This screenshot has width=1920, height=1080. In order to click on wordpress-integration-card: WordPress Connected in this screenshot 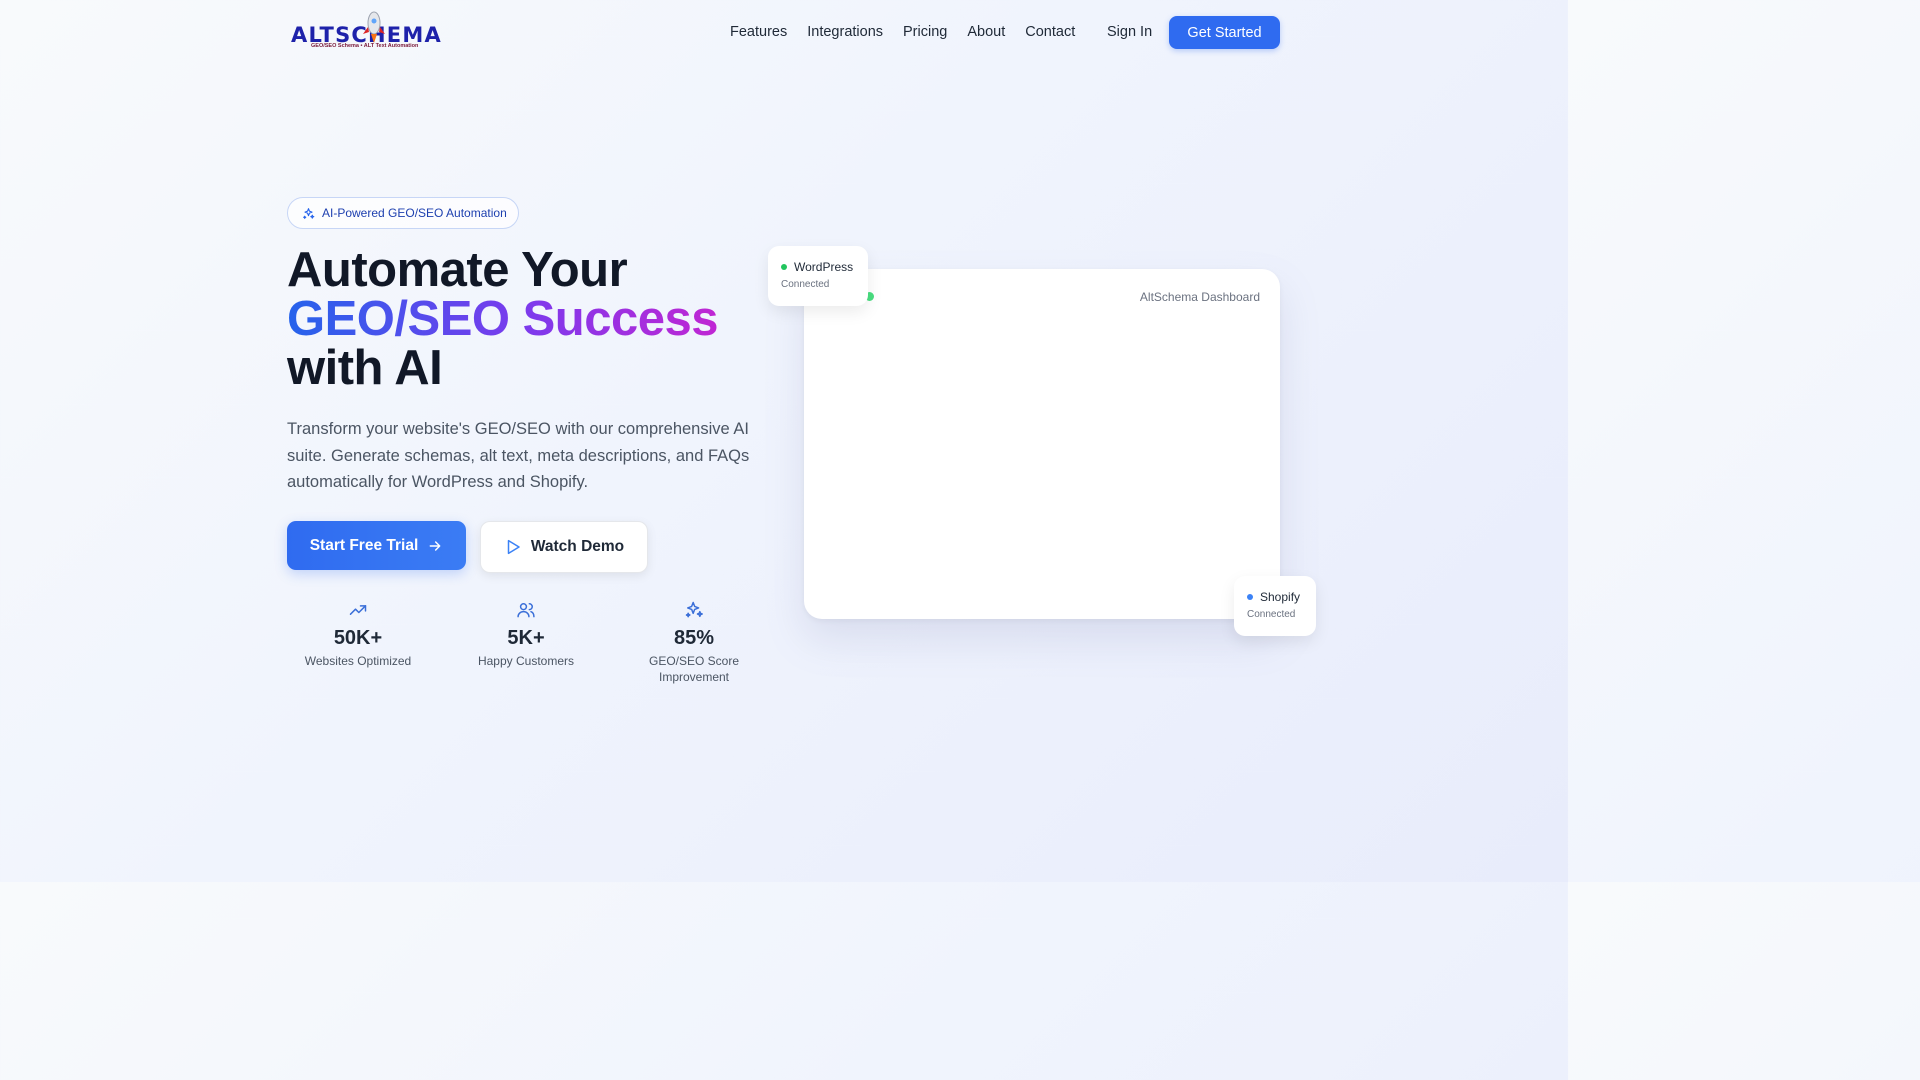, I will do `click(818, 276)`.